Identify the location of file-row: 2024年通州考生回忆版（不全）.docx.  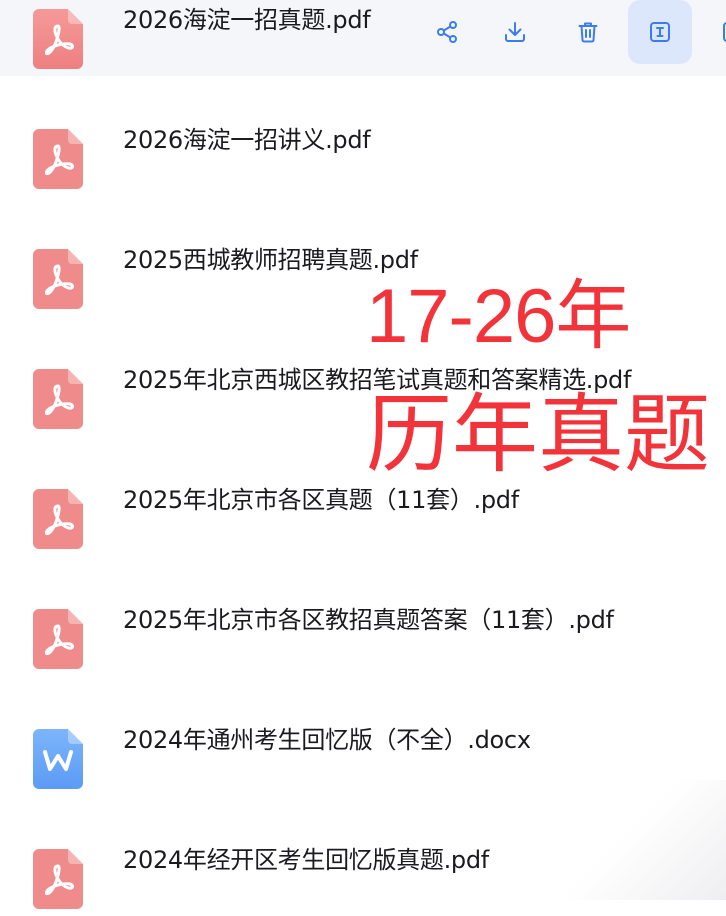
(363, 752).